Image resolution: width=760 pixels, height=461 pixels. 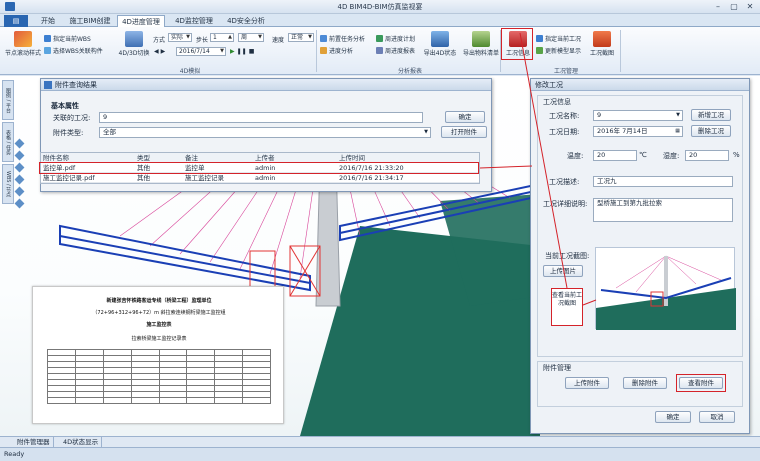 What do you see at coordinates (538, 169) in the screenshot?
I see `callout-arrows` at bounding box center [538, 169].